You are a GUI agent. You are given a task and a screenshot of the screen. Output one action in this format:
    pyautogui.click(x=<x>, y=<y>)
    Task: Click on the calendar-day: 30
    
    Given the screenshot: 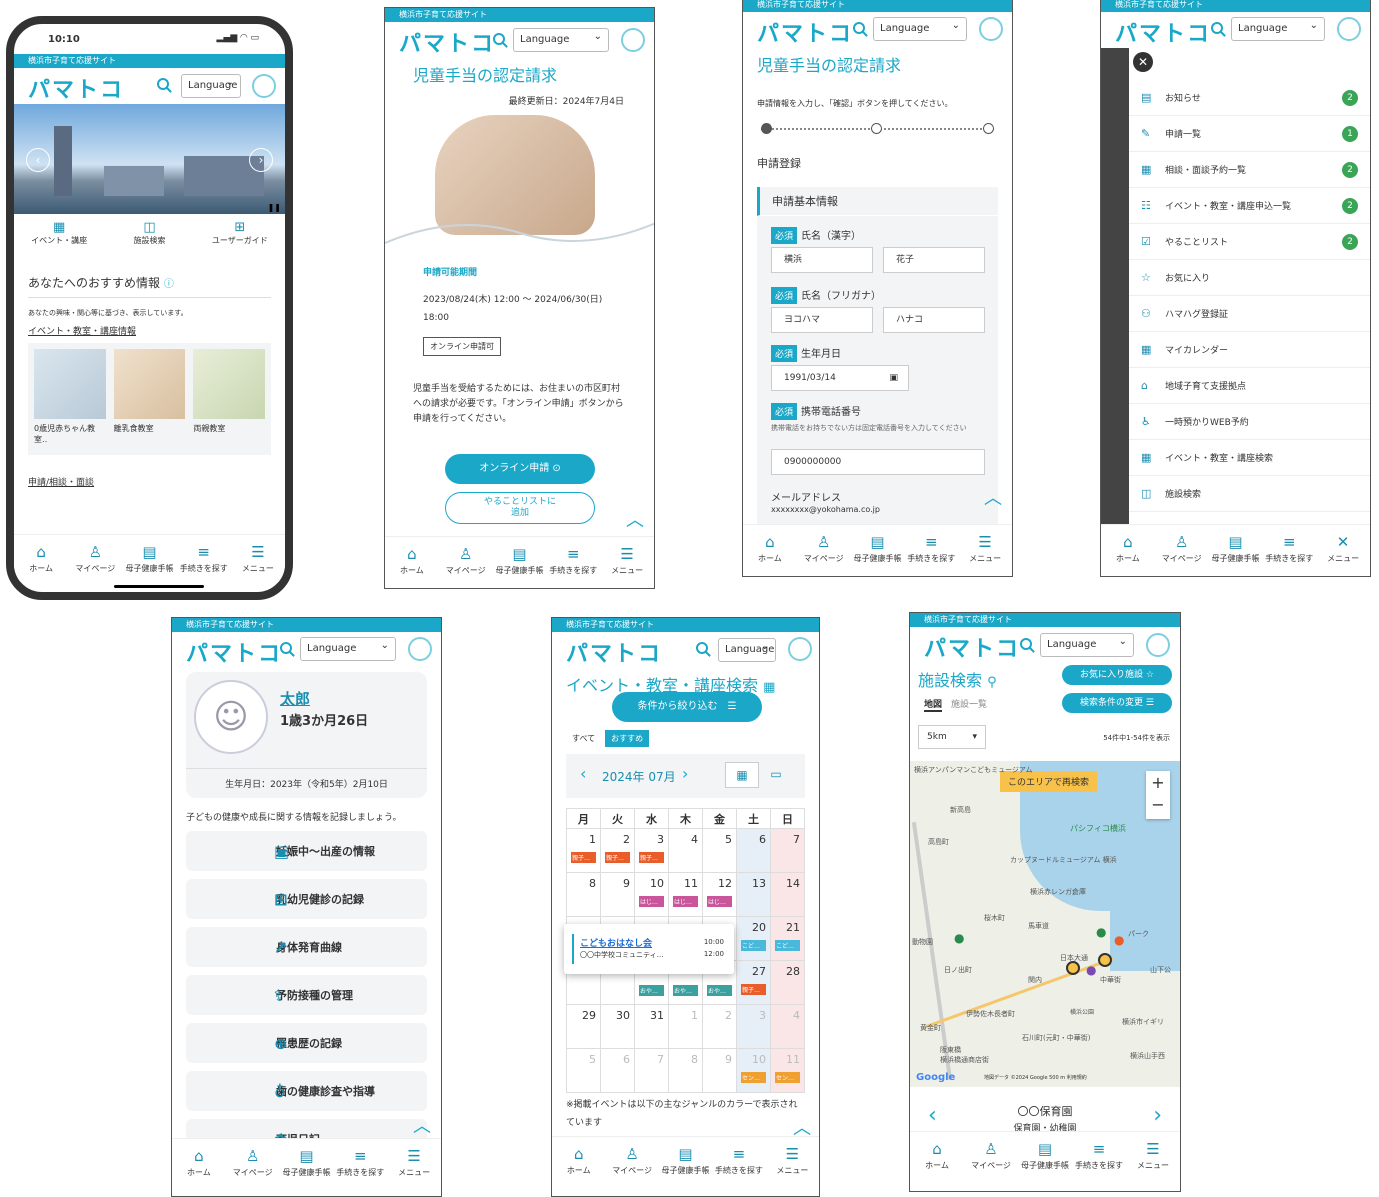 What is the action you would take?
    pyautogui.click(x=617, y=1026)
    